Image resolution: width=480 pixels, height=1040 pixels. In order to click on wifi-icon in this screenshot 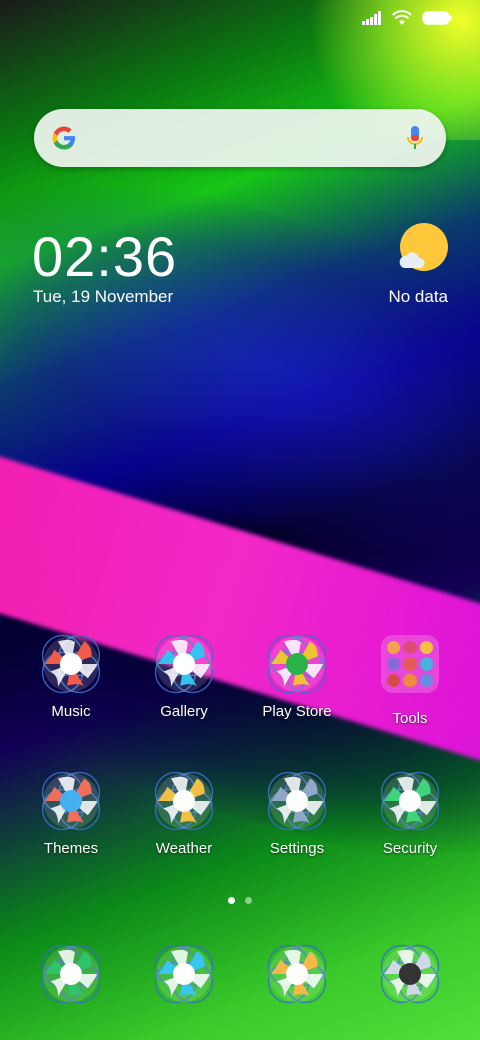, I will do `click(402, 17)`.